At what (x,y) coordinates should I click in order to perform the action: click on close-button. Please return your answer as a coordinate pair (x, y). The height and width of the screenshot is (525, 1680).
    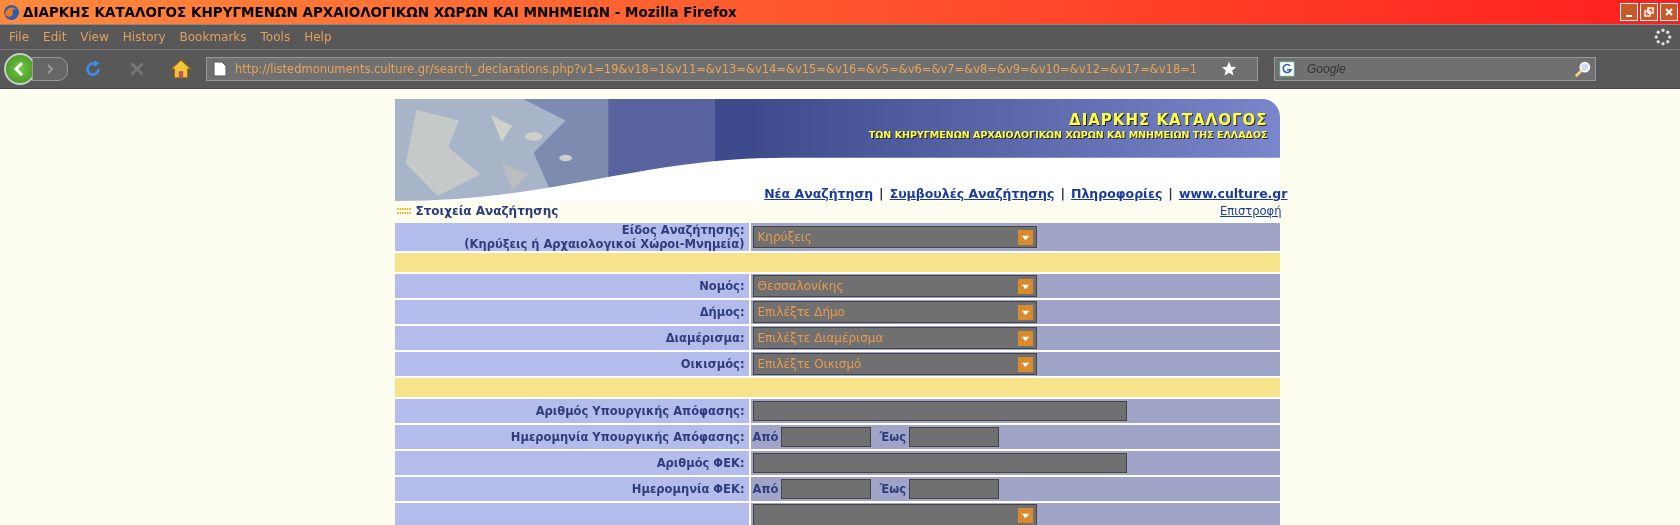
    Looking at the image, I should click on (1669, 12).